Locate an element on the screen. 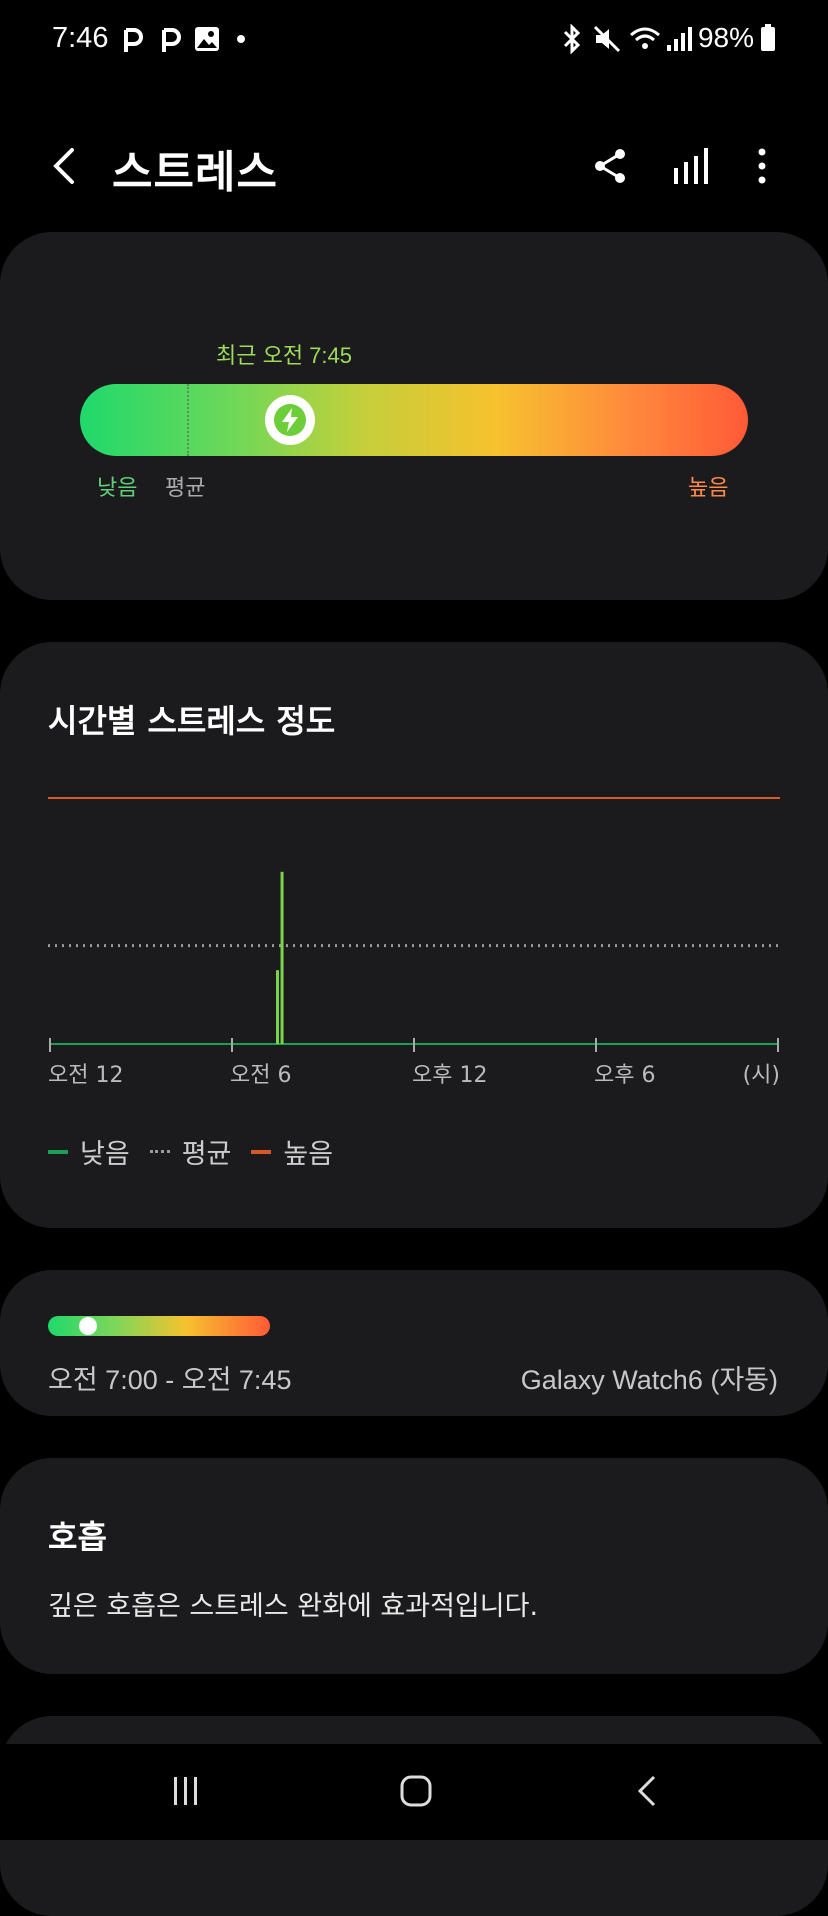 The width and height of the screenshot is (828, 1916). lightning-icon is located at coordinates (290, 420).